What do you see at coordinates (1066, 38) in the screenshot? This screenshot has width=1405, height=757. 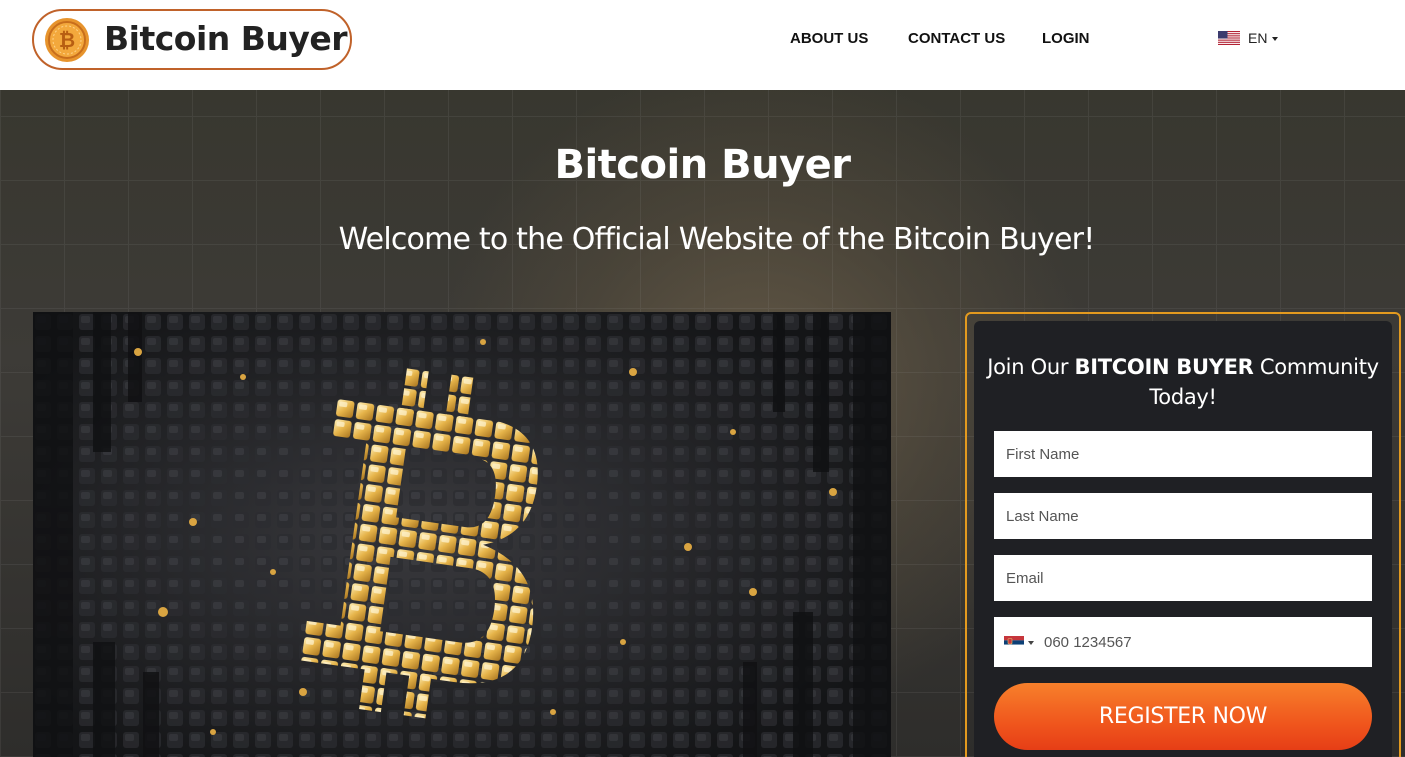 I see `nav-login: LOGIN` at bounding box center [1066, 38].